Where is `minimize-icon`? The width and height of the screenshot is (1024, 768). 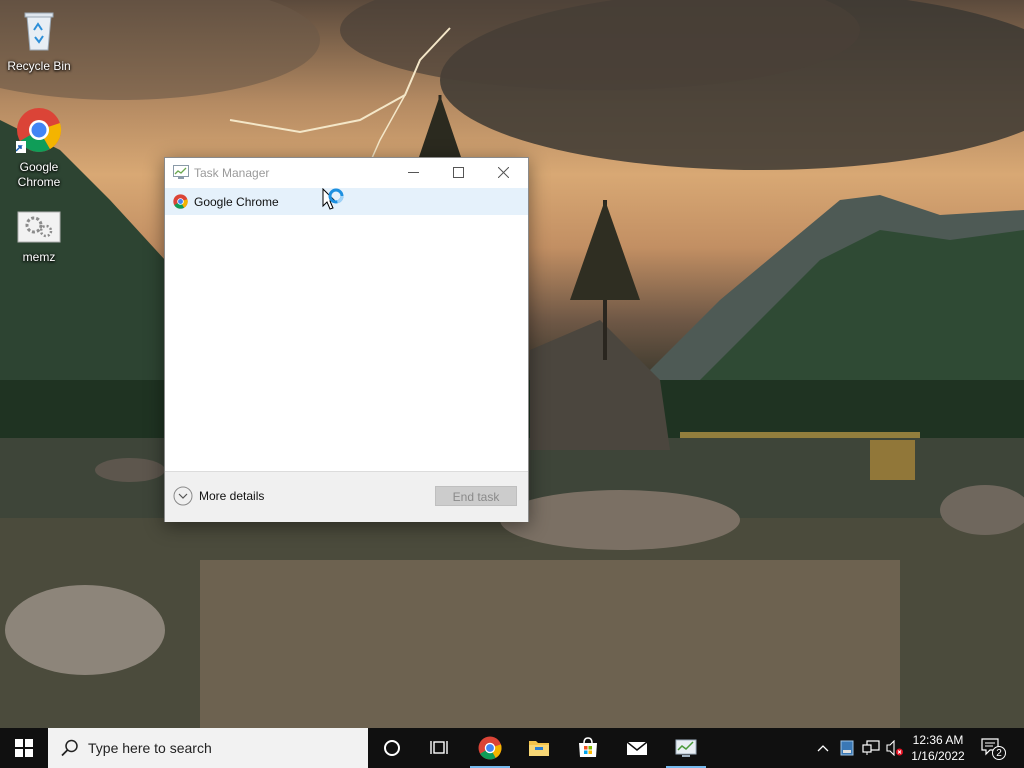 minimize-icon is located at coordinates (413, 172).